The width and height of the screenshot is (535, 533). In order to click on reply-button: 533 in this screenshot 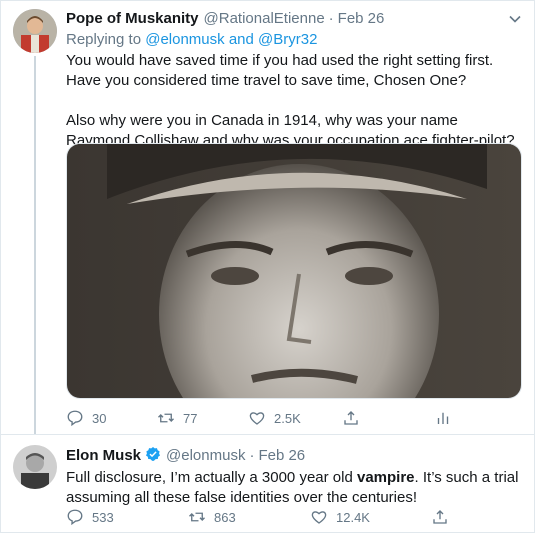, I will do `click(90, 517)`.